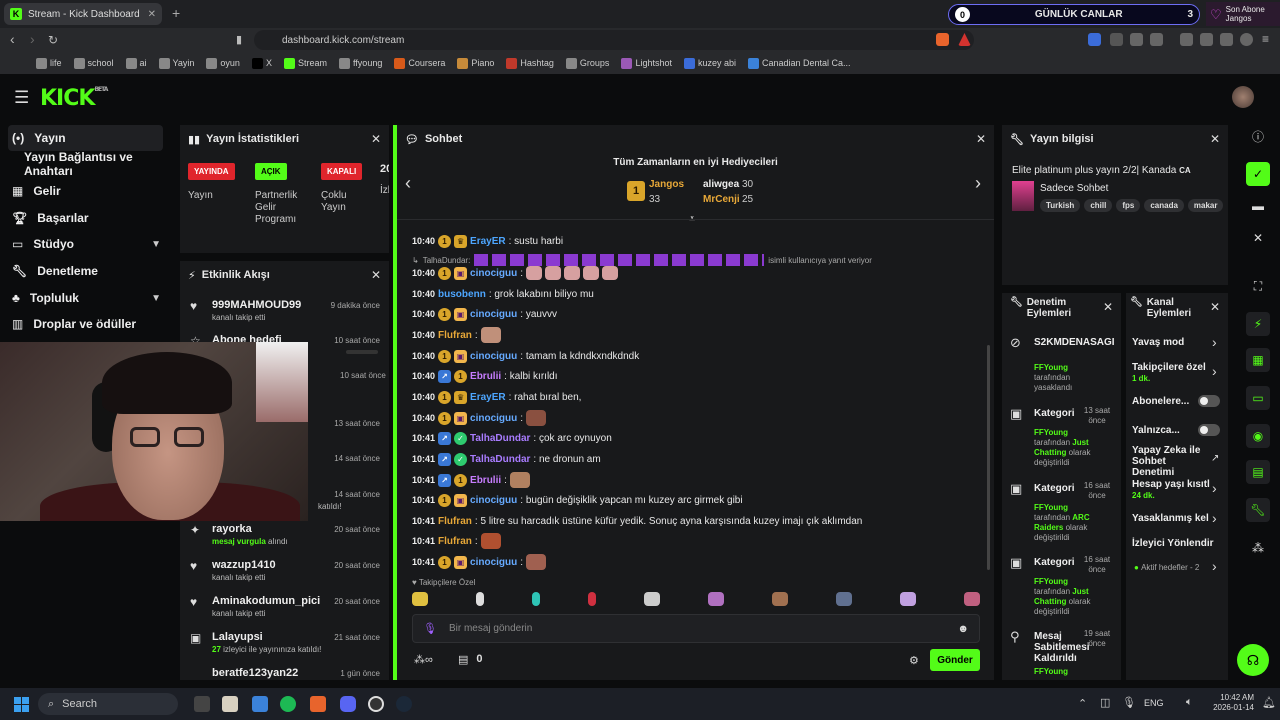  I want to click on support-headset-icon: ☊, so click(1253, 660).